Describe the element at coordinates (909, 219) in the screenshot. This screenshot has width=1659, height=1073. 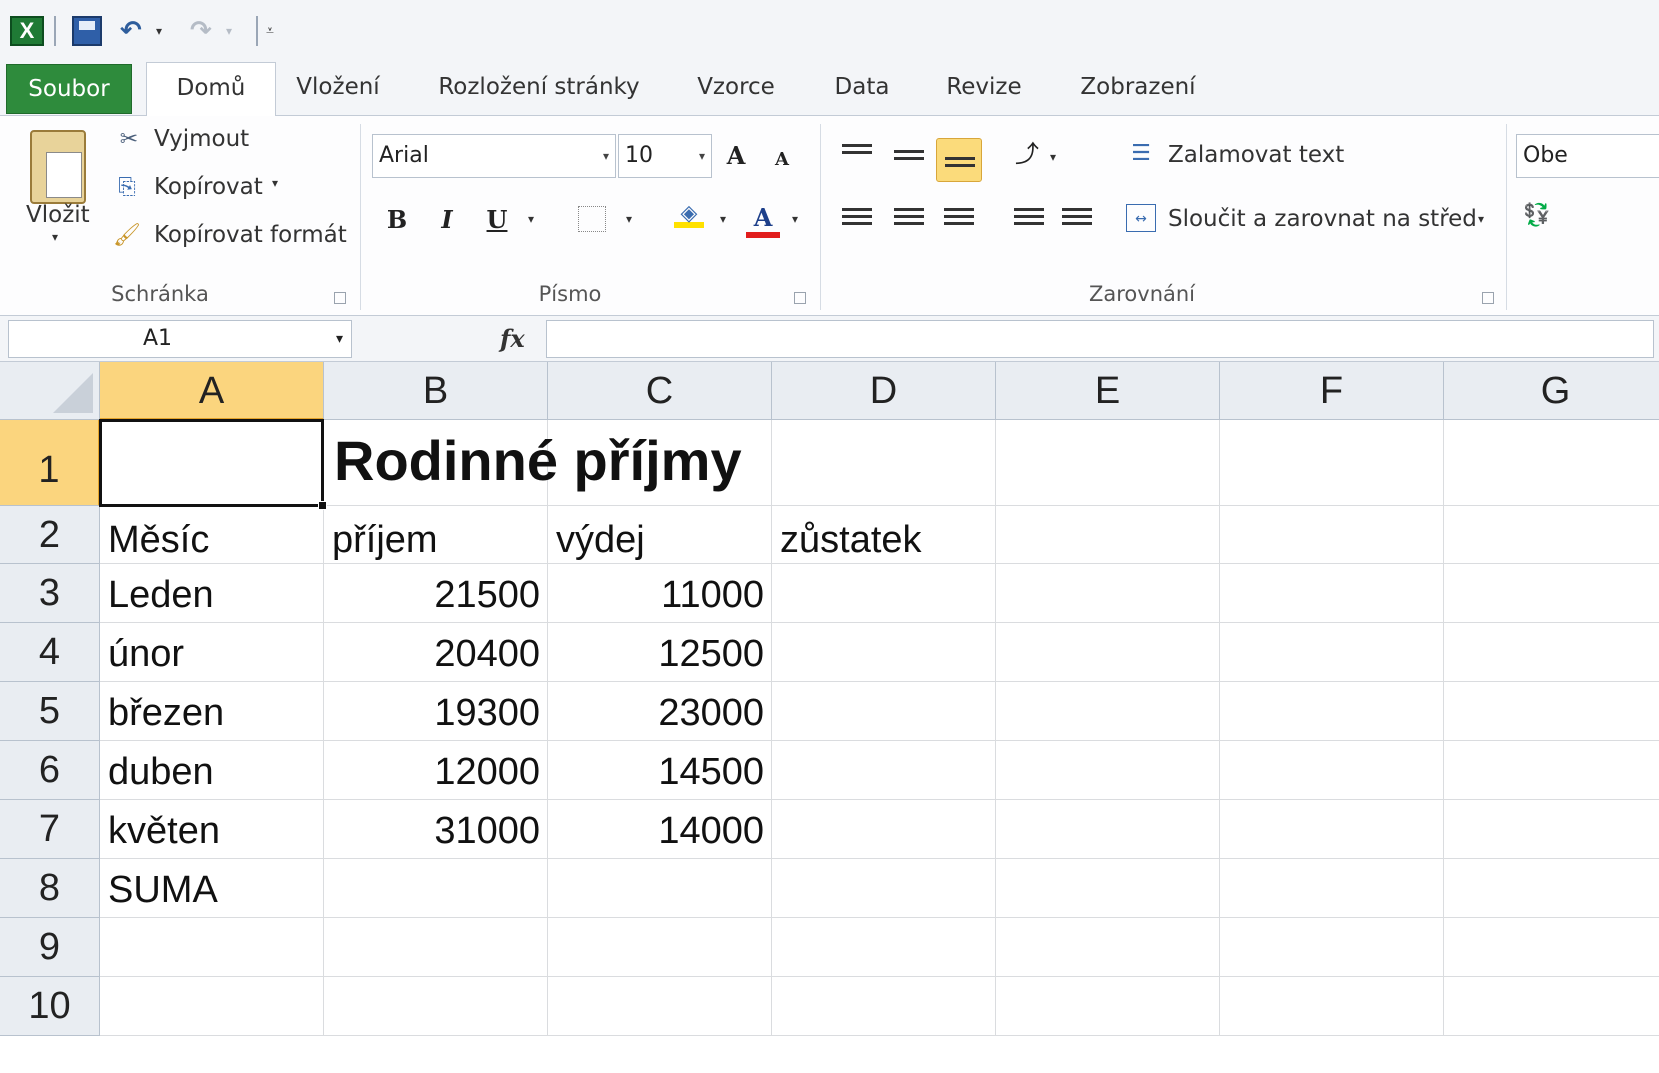
I see `align-center-icon` at that location.